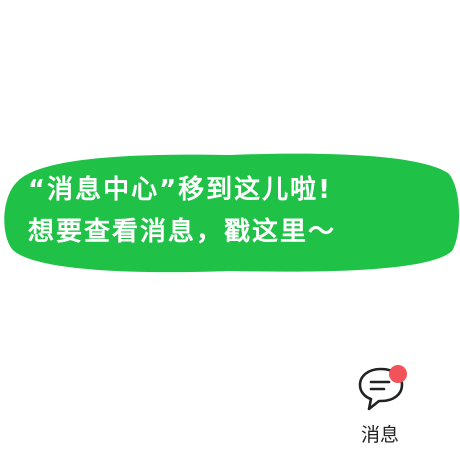 The image size is (460, 453). Describe the element at coordinates (379, 435) in the screenshot. I see `message-center-label: 消息` at that location.